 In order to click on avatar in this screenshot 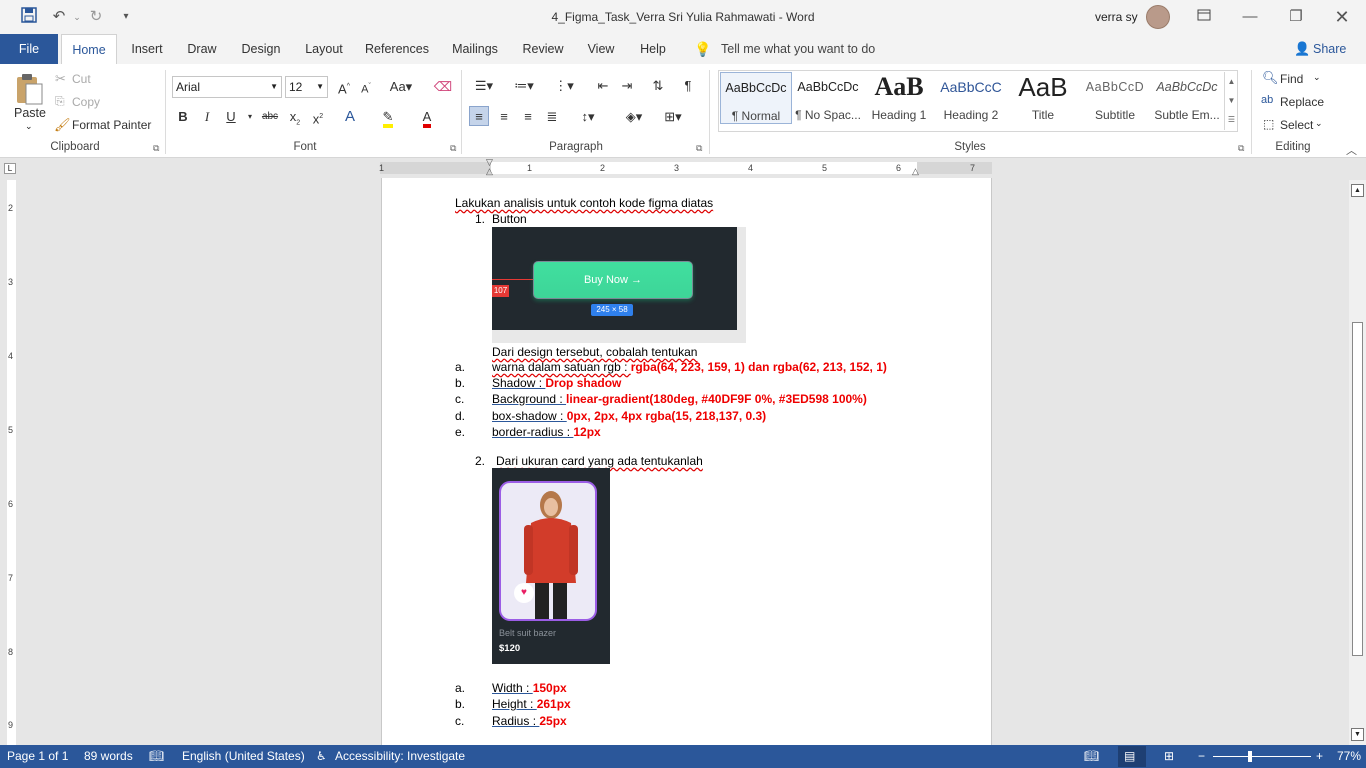, I will do `click(1158, 17)`.